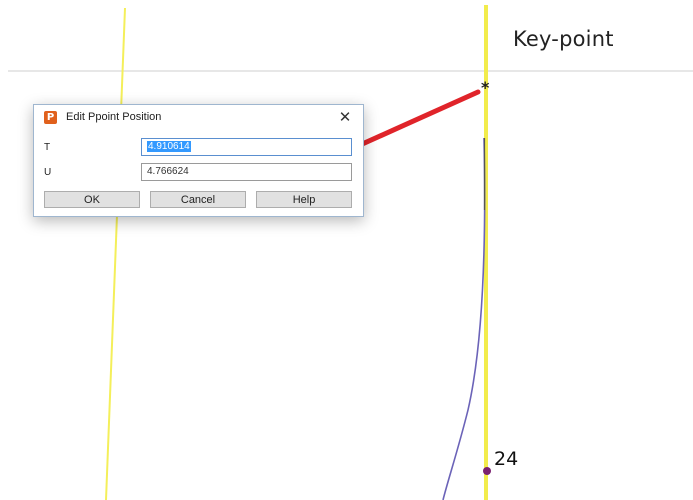 This screenshot has width=693, height=500. Describe the element at coordinates (169, 146) in the screenshot. I see `t-value-text: 4.910614` at that location.